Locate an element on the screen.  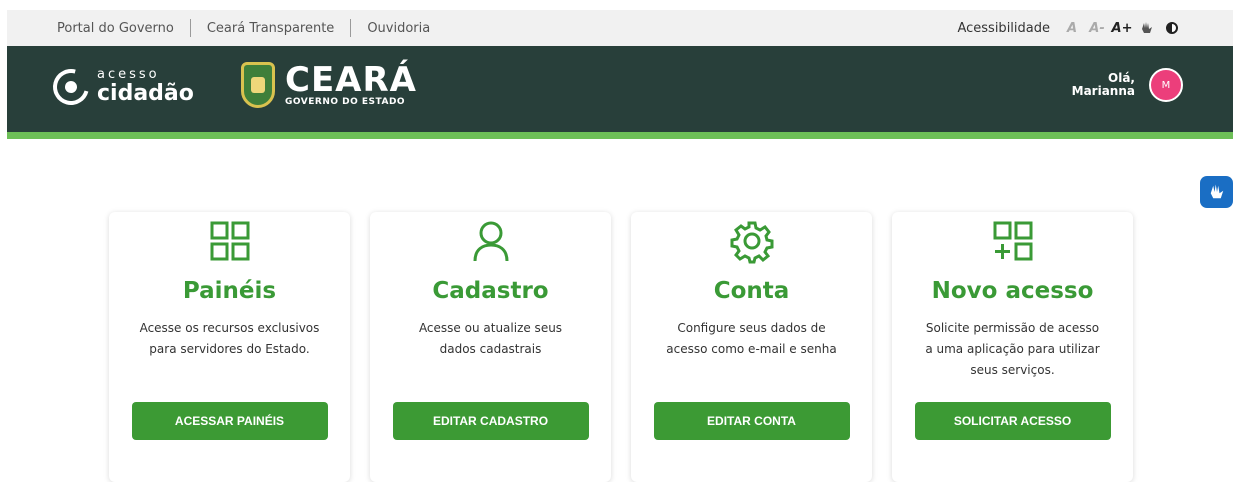
grid-plus-icon is located at coordinates (1012, 241).